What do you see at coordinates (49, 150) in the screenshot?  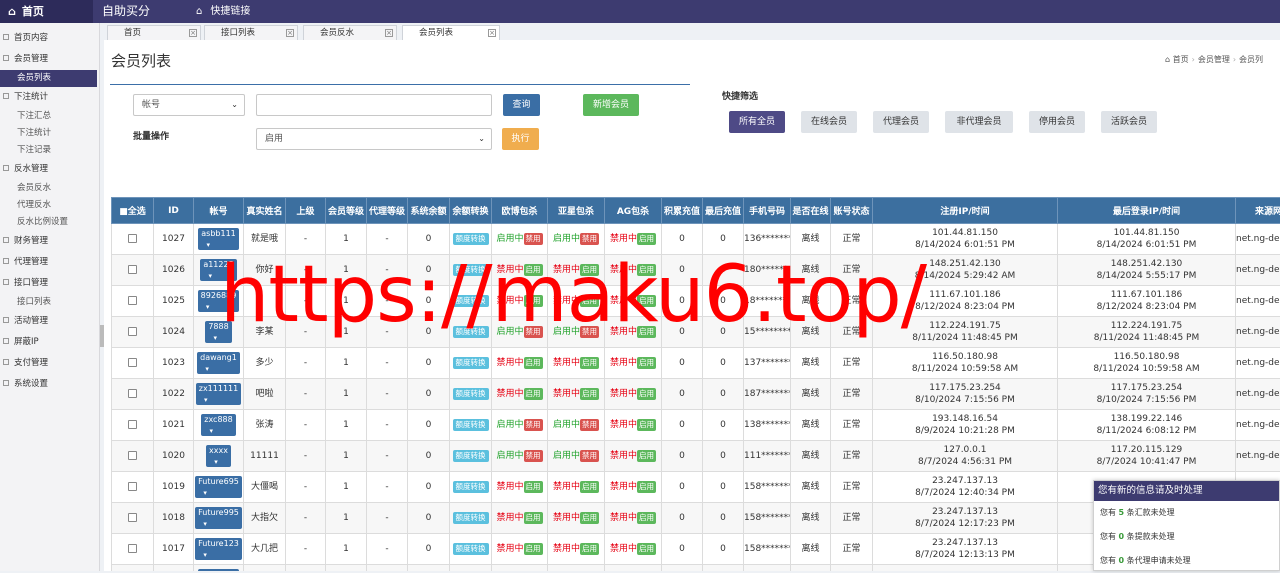 I see `sidebar-item: 下注记录` at bounding box center [49, 150].